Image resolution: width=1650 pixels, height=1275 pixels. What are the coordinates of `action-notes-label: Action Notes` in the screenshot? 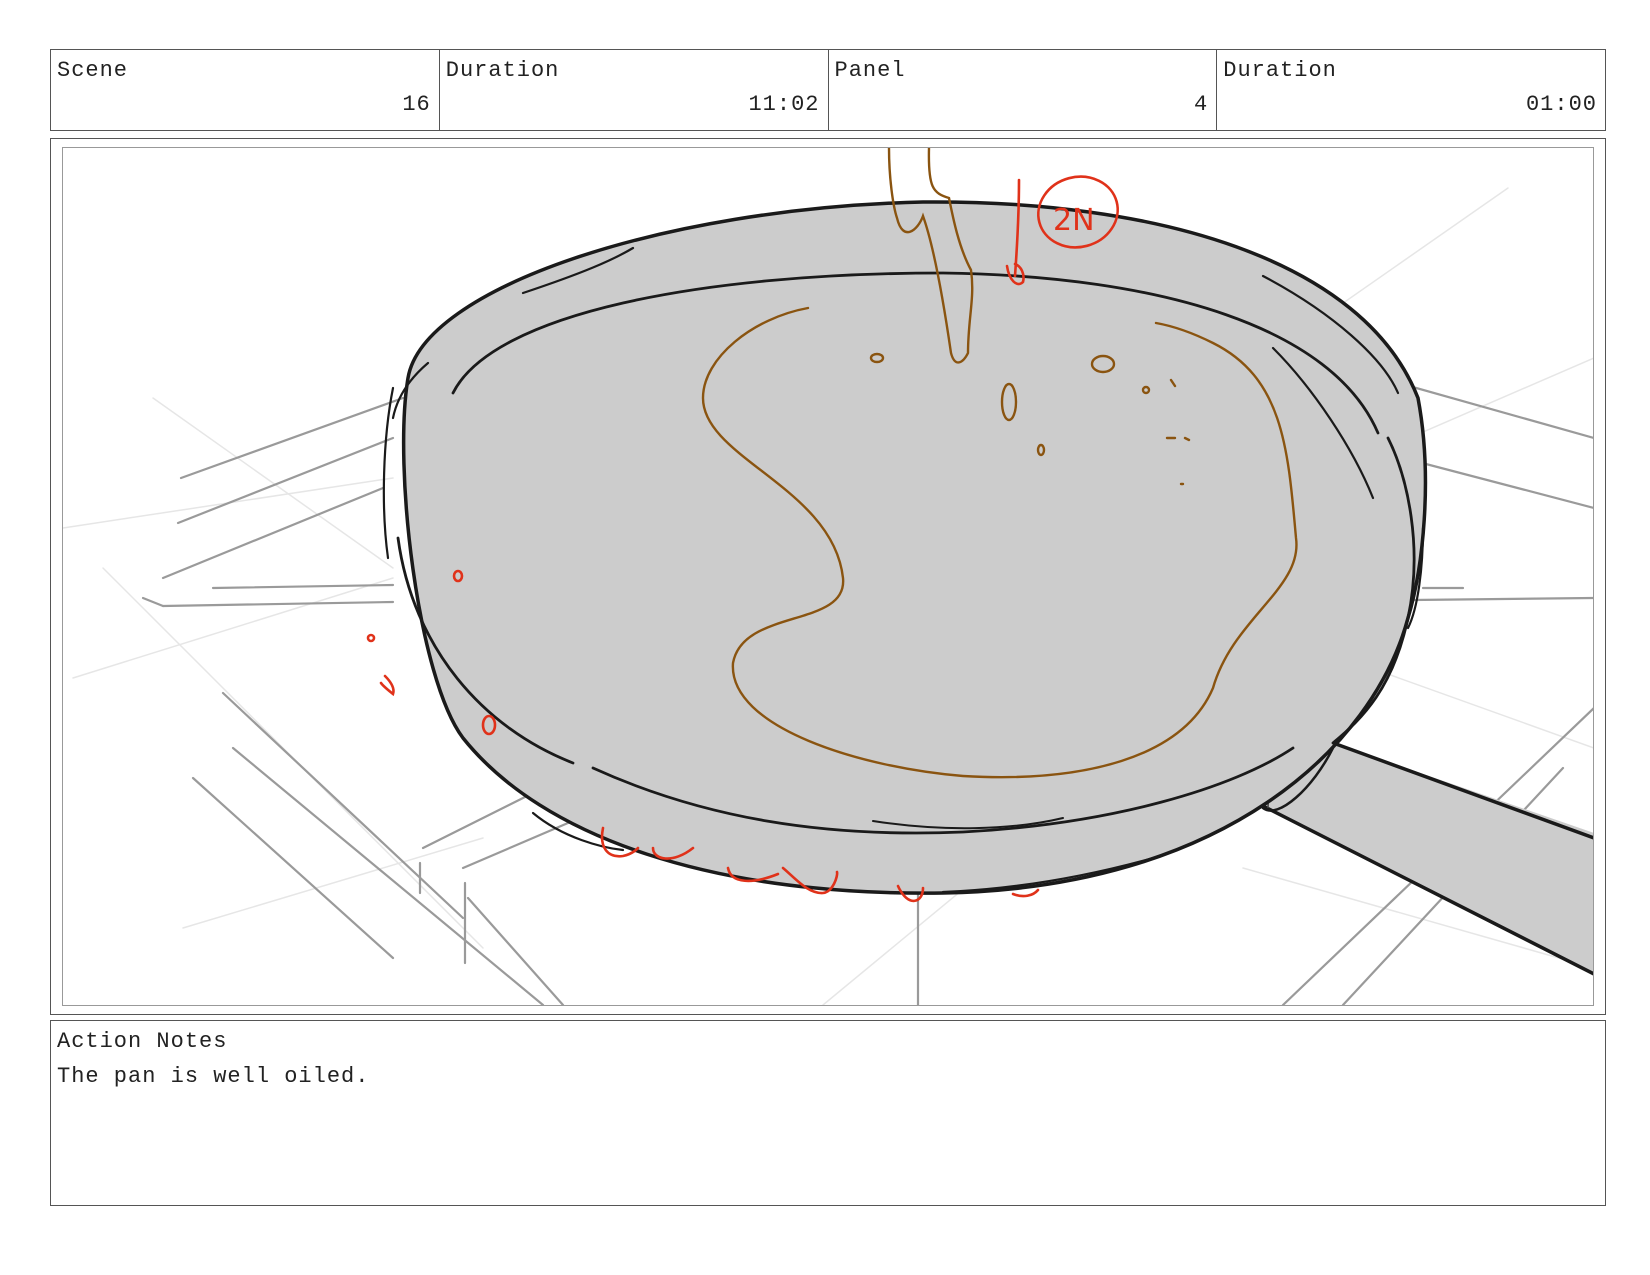 It's located at (142, 1041).